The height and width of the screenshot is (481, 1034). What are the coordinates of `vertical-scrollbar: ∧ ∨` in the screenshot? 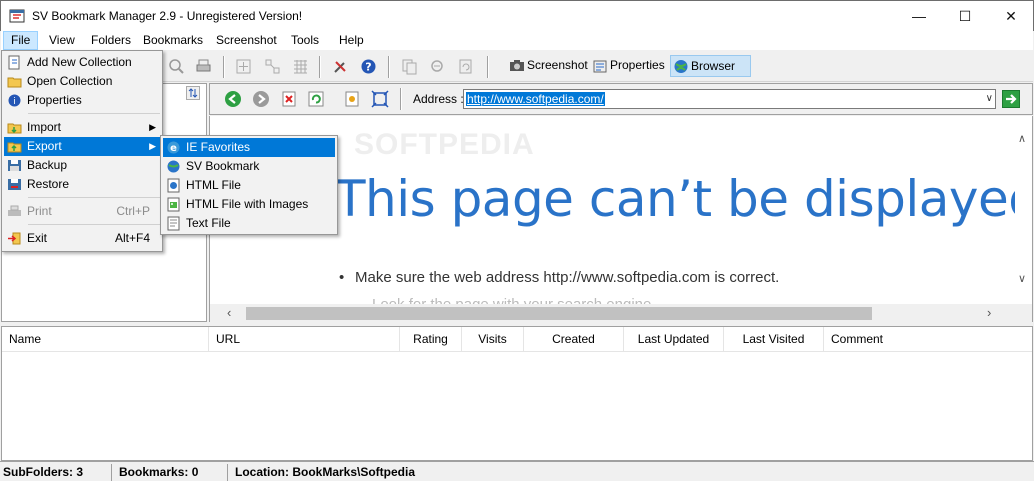 It's located at (1023, 209).